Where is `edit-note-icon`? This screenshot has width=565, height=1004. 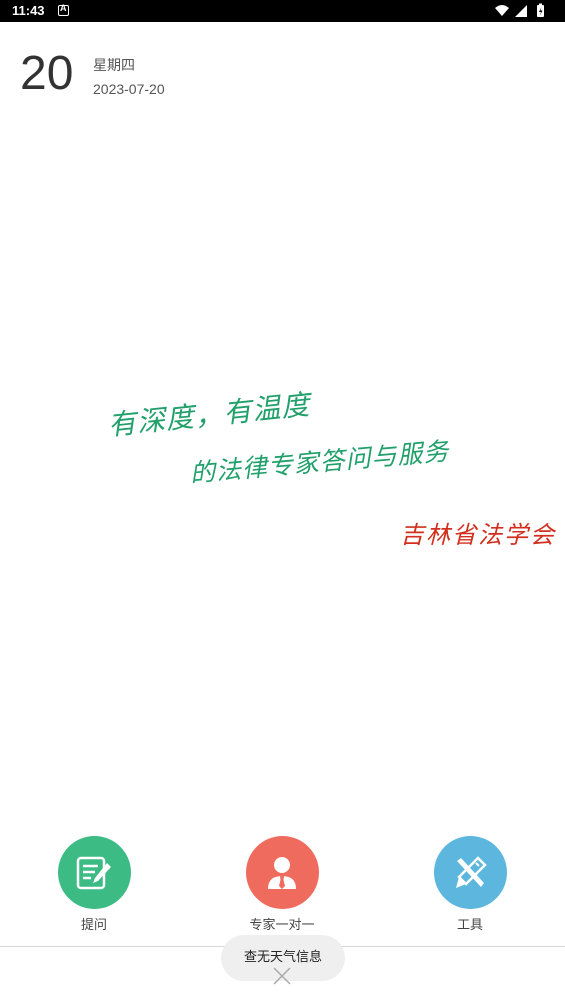 edit-note-icon is located at coordinates (93, 872).